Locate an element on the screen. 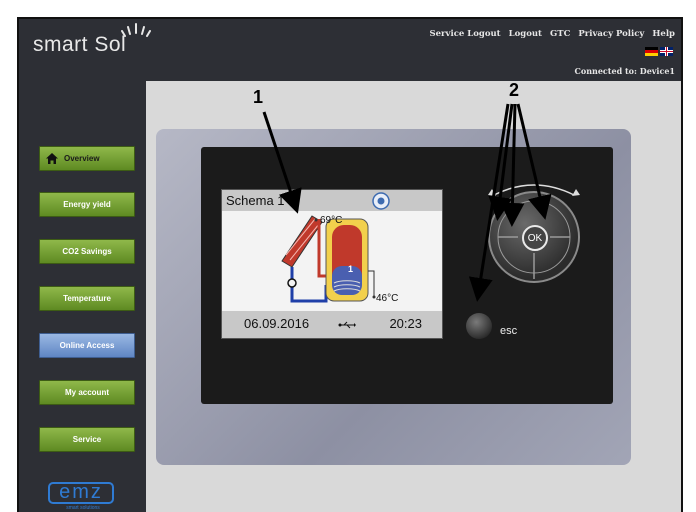  display-status-bar: 06.09.2016 20:23 is located at coordinates (332, 324).